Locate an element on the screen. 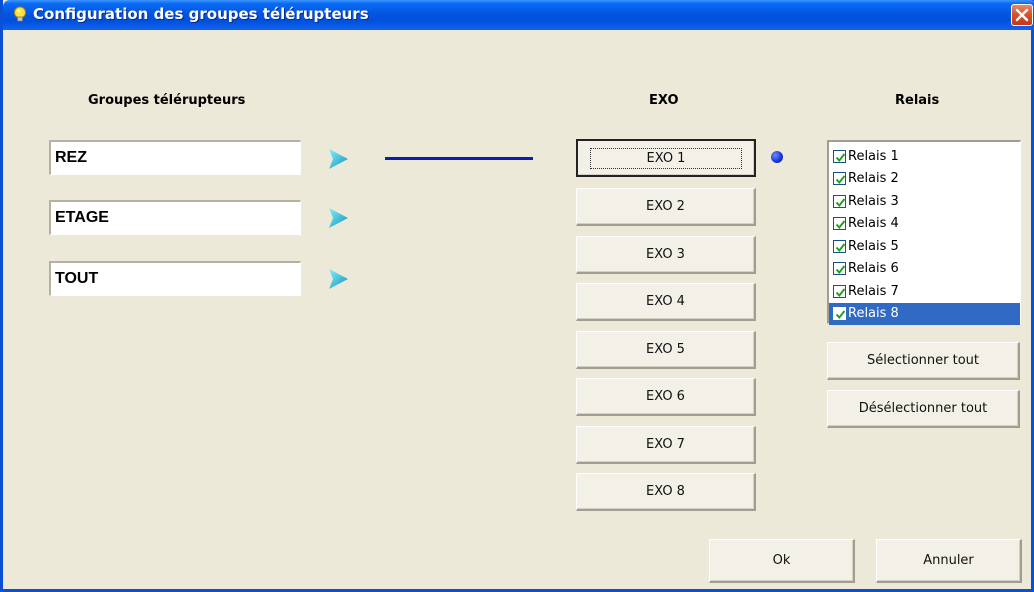  relais-item-6: Relais 6 is located at coordinates (924, 269).